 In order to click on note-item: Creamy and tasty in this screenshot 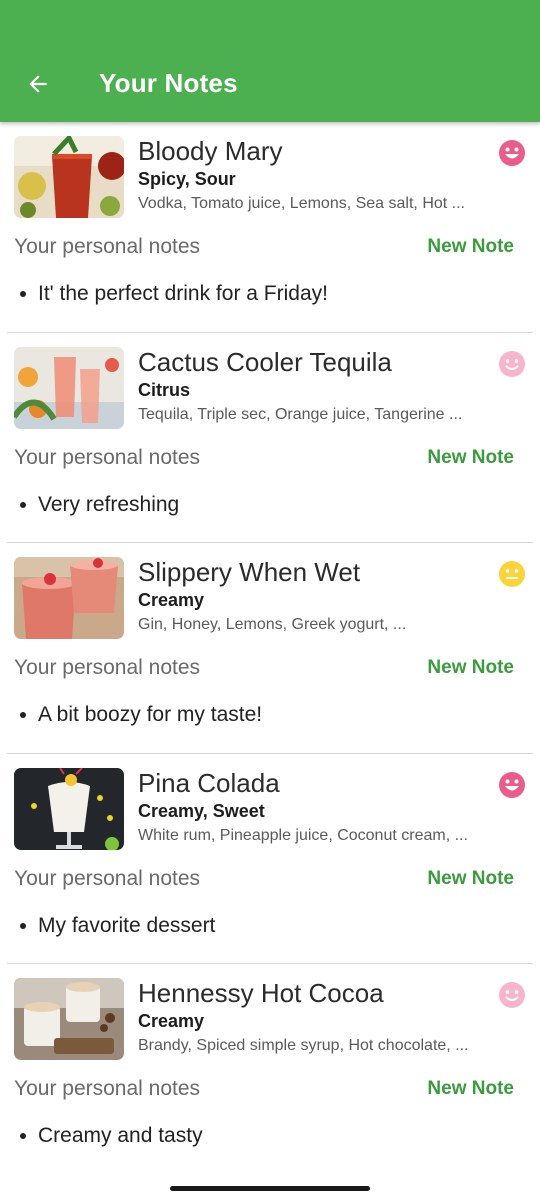, I will do `click(111, 1136)`.